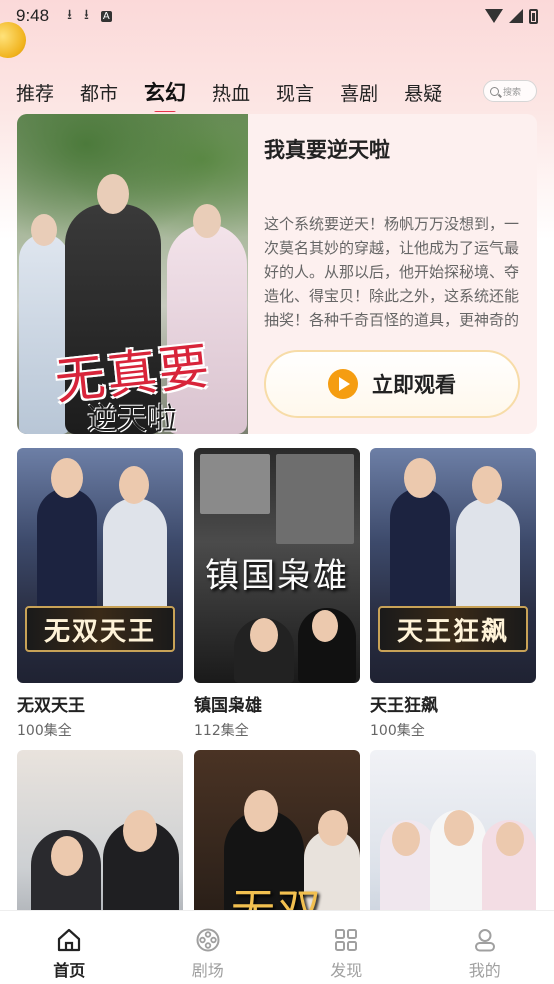  Describe the element at coordinates (132, 418) in the screenshot. I see `poster-subtitle-text: 逆天啦` at that location.